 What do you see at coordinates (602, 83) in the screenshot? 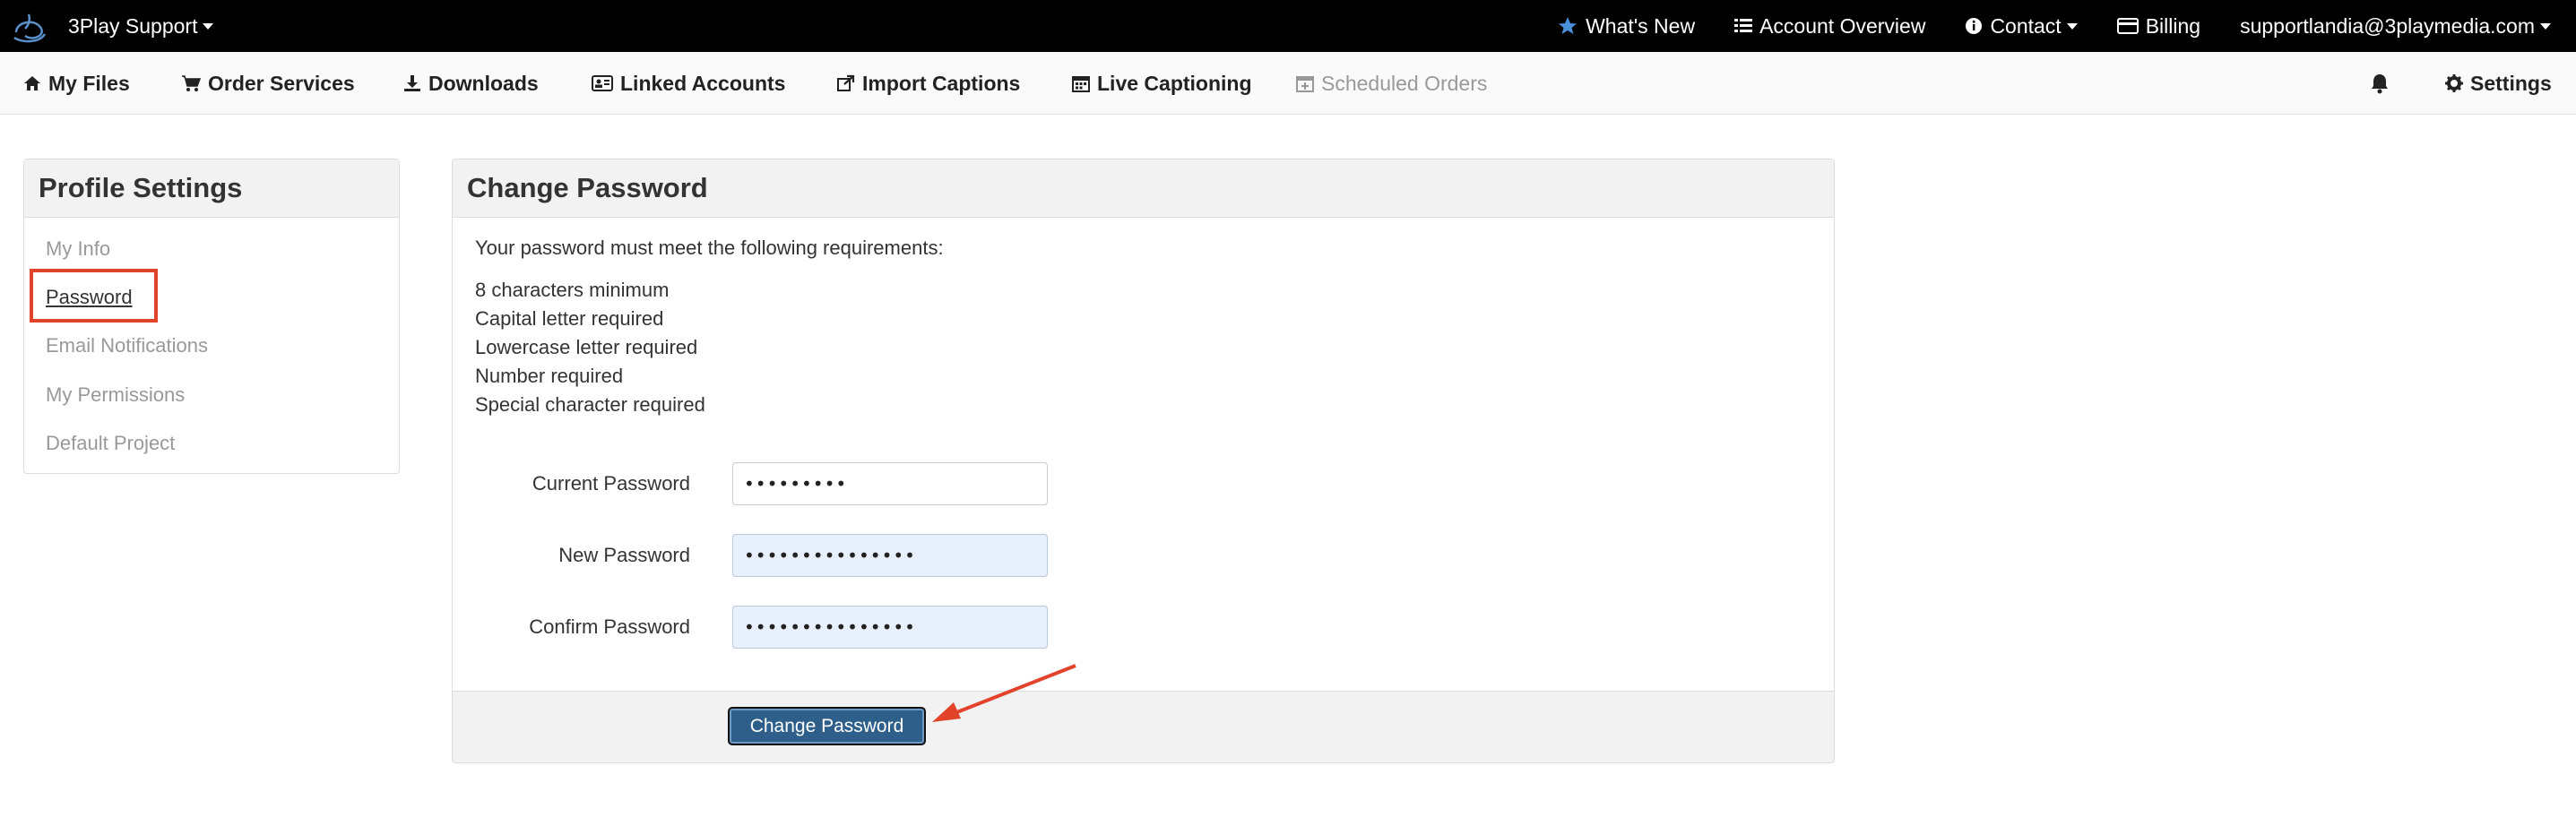
I see `id-card-icon` at bounding box center [602, 83].